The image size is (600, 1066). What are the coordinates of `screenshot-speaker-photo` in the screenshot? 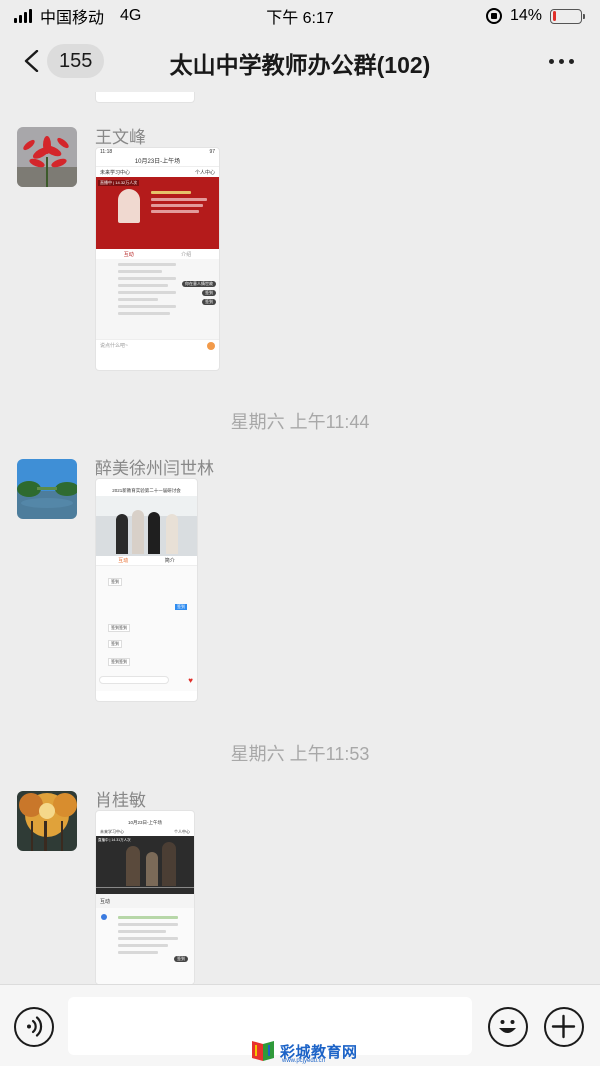 It's located at (129, 206).